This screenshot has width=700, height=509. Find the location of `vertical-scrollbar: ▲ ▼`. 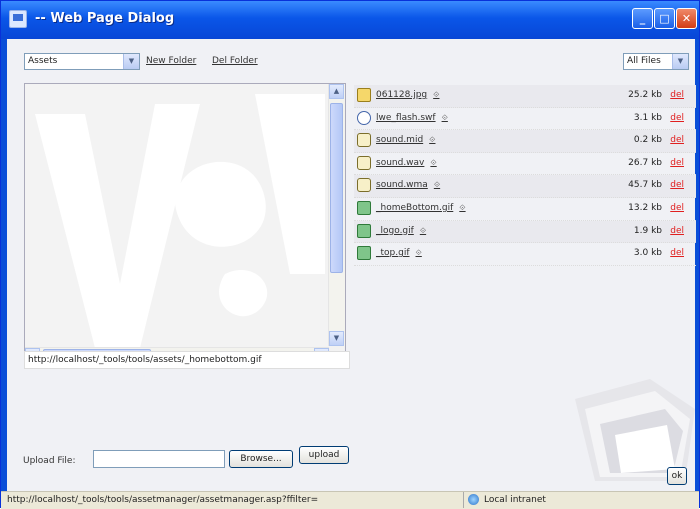

vertical-scrollbar: ▲ ▼ is located at coordinates (336, 215).